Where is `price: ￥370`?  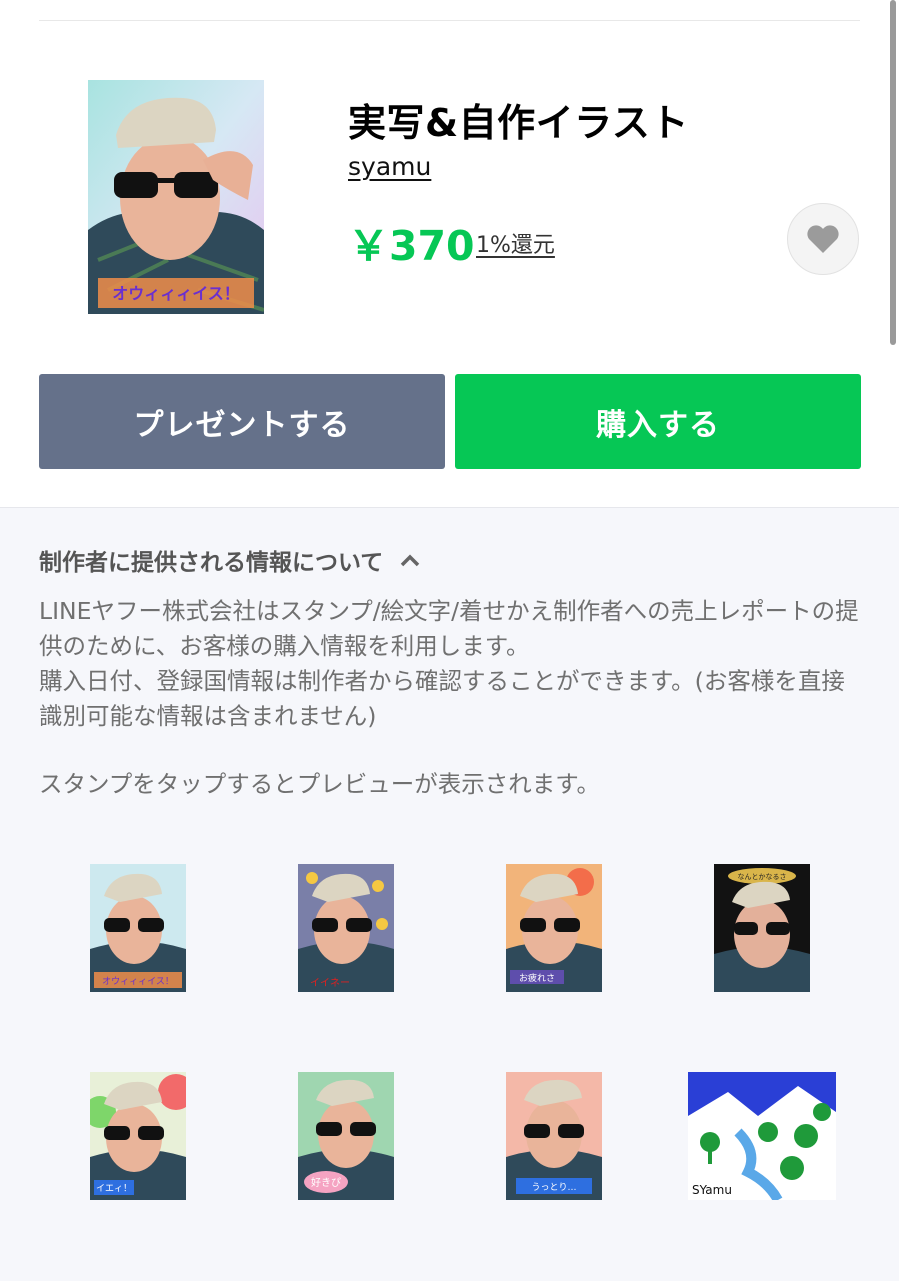
price: ￥370 is located at coordinates (411, 246).